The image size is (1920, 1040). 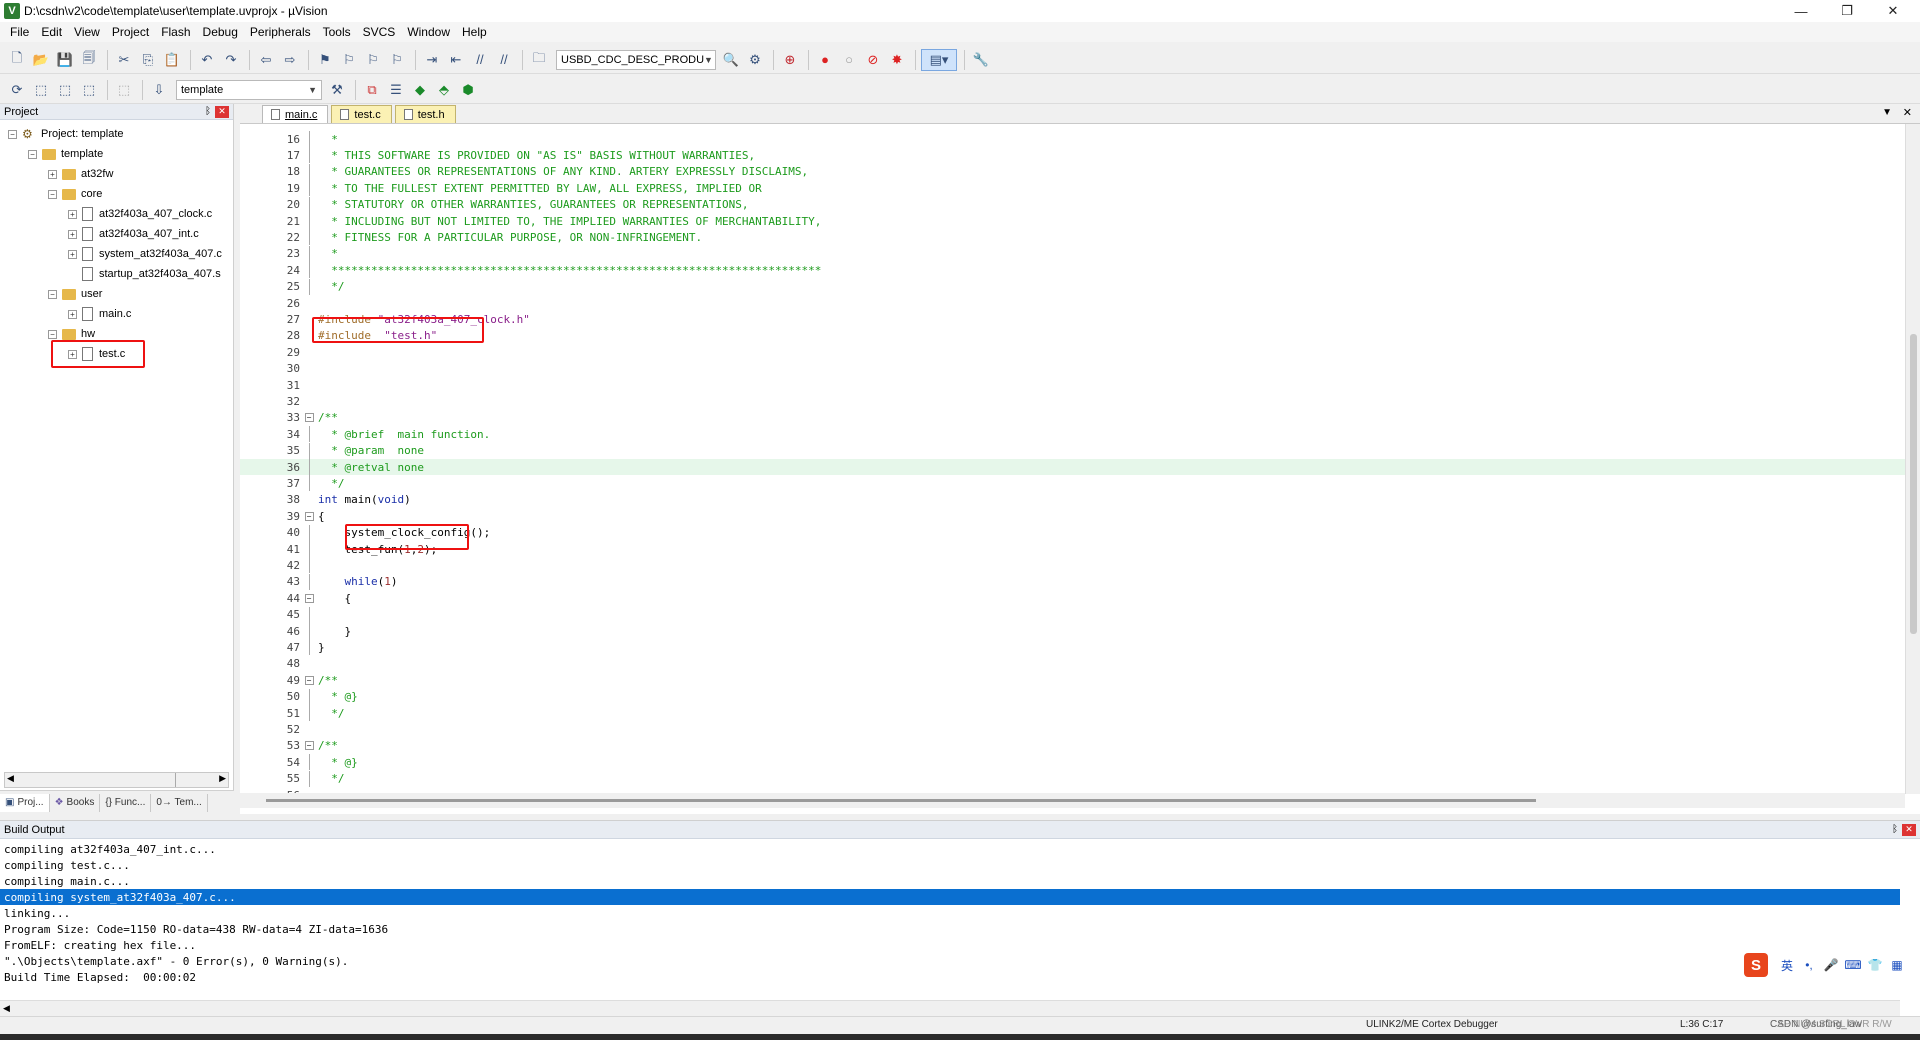 What do you see at coordinates (428, 32) in the screenshot?
I see `menu-window: Window` at bounding box center [428, 32].